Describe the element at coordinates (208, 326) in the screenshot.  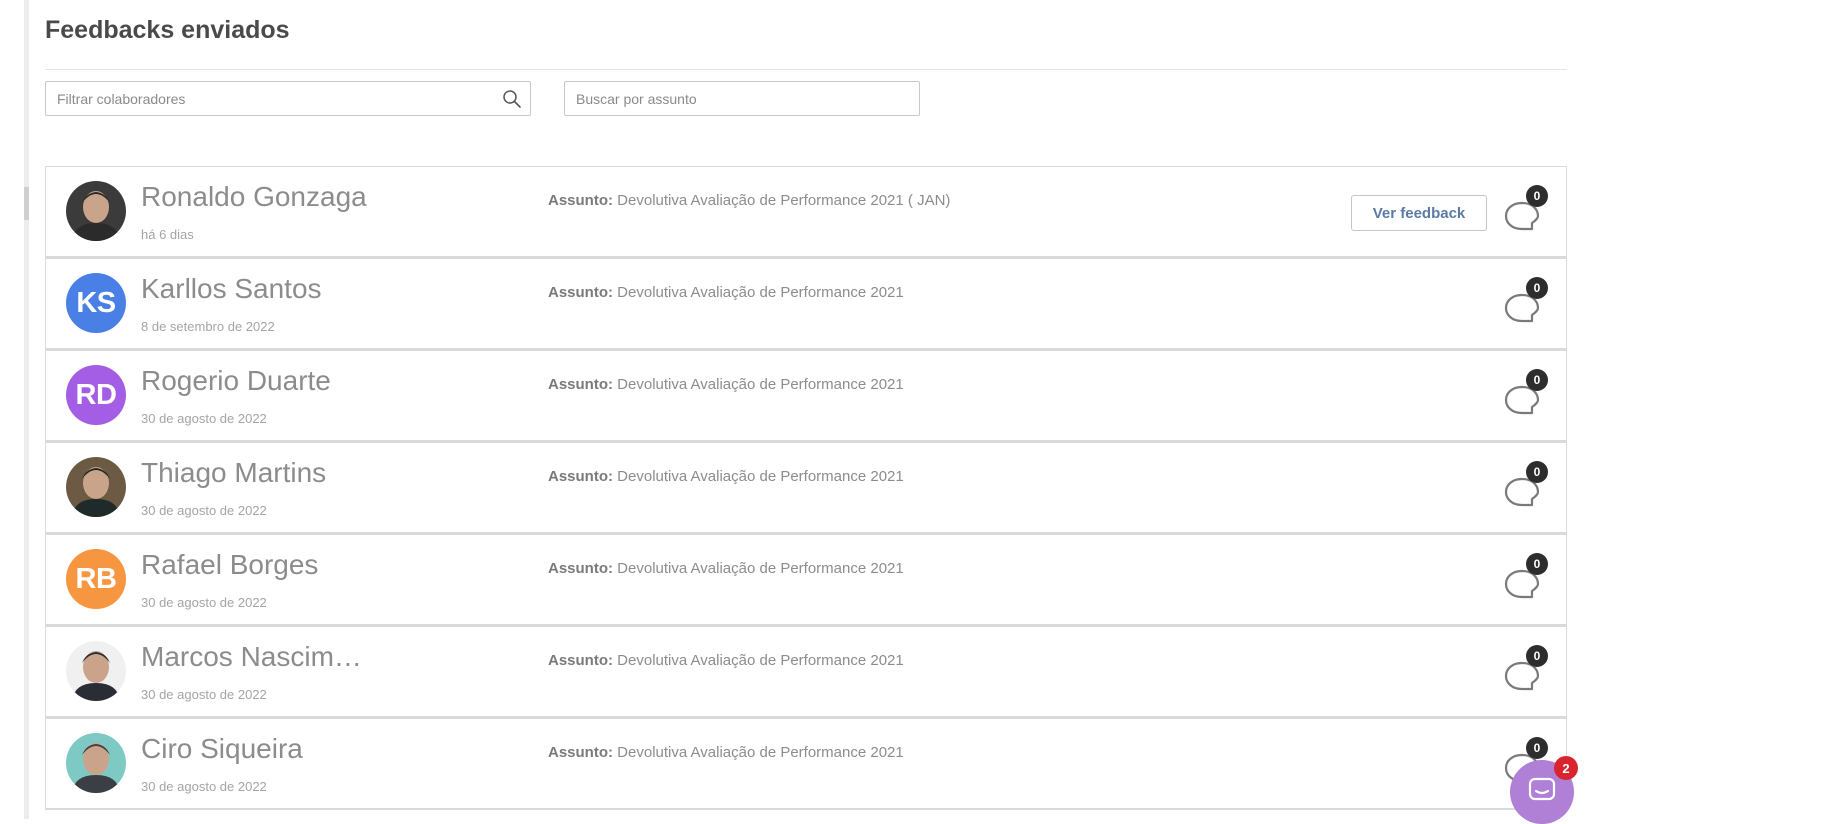
I see `feedback-date: 8 de setembro de 2022` at that location.